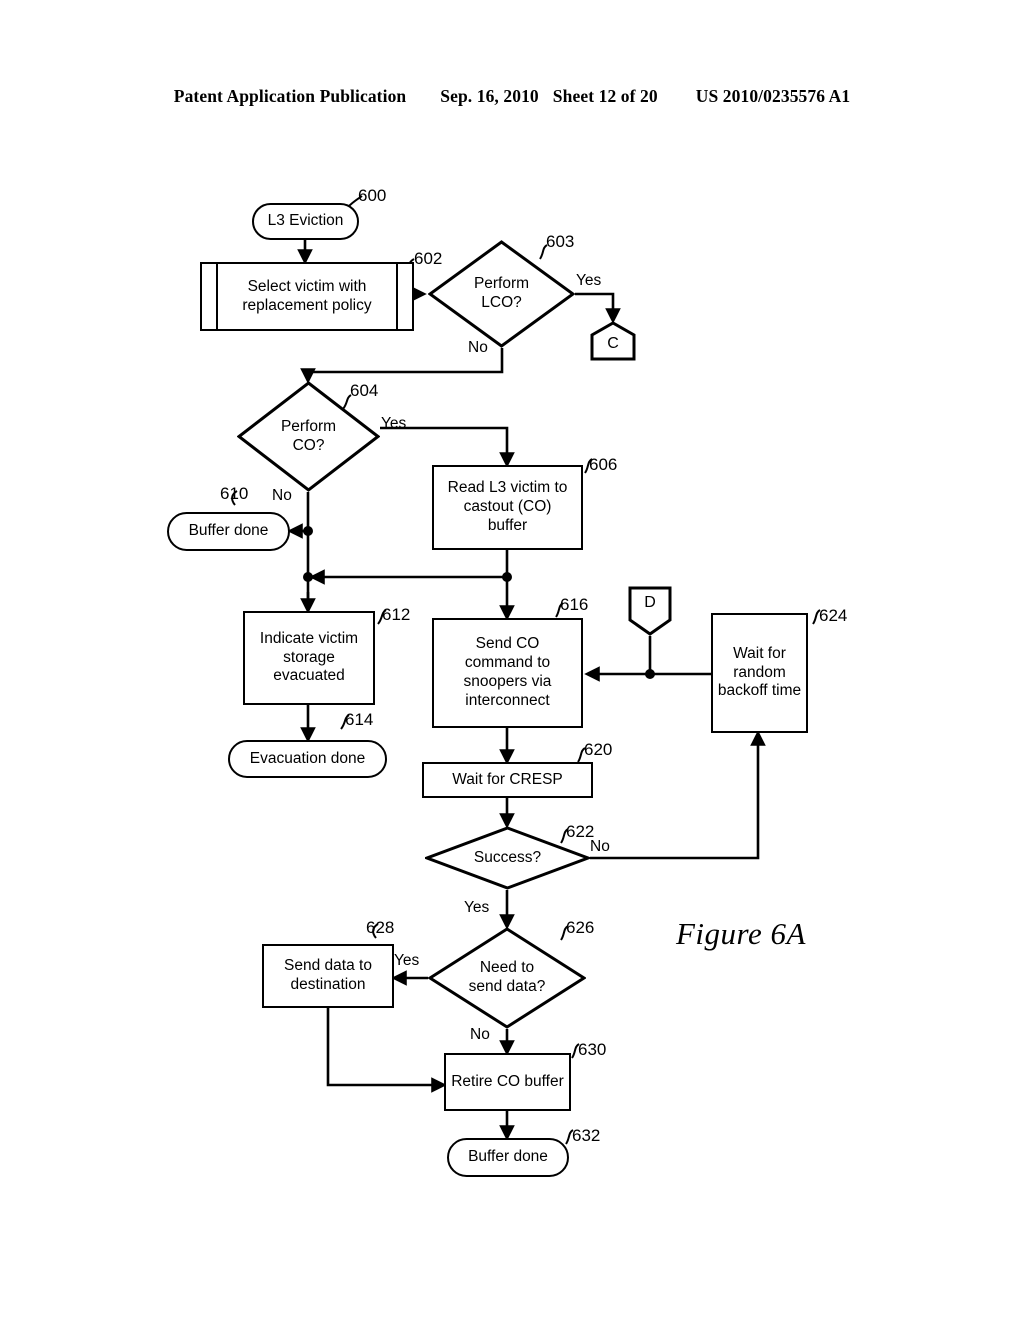 The image size is (1024, 1320). I want to click on connector-c-label: C, so click(613, 343).